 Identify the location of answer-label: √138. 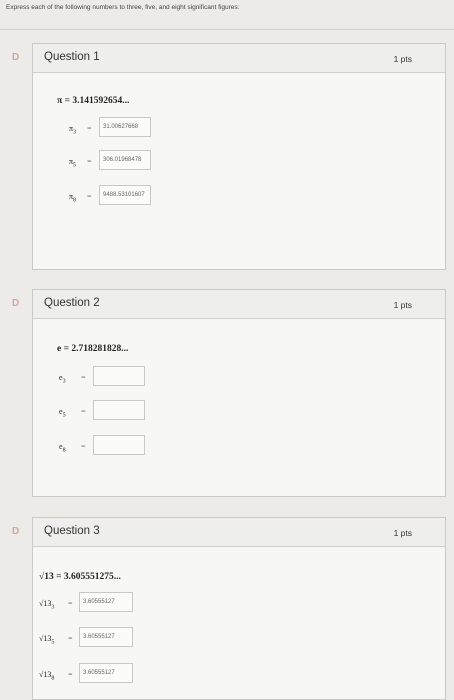
(47, 676).